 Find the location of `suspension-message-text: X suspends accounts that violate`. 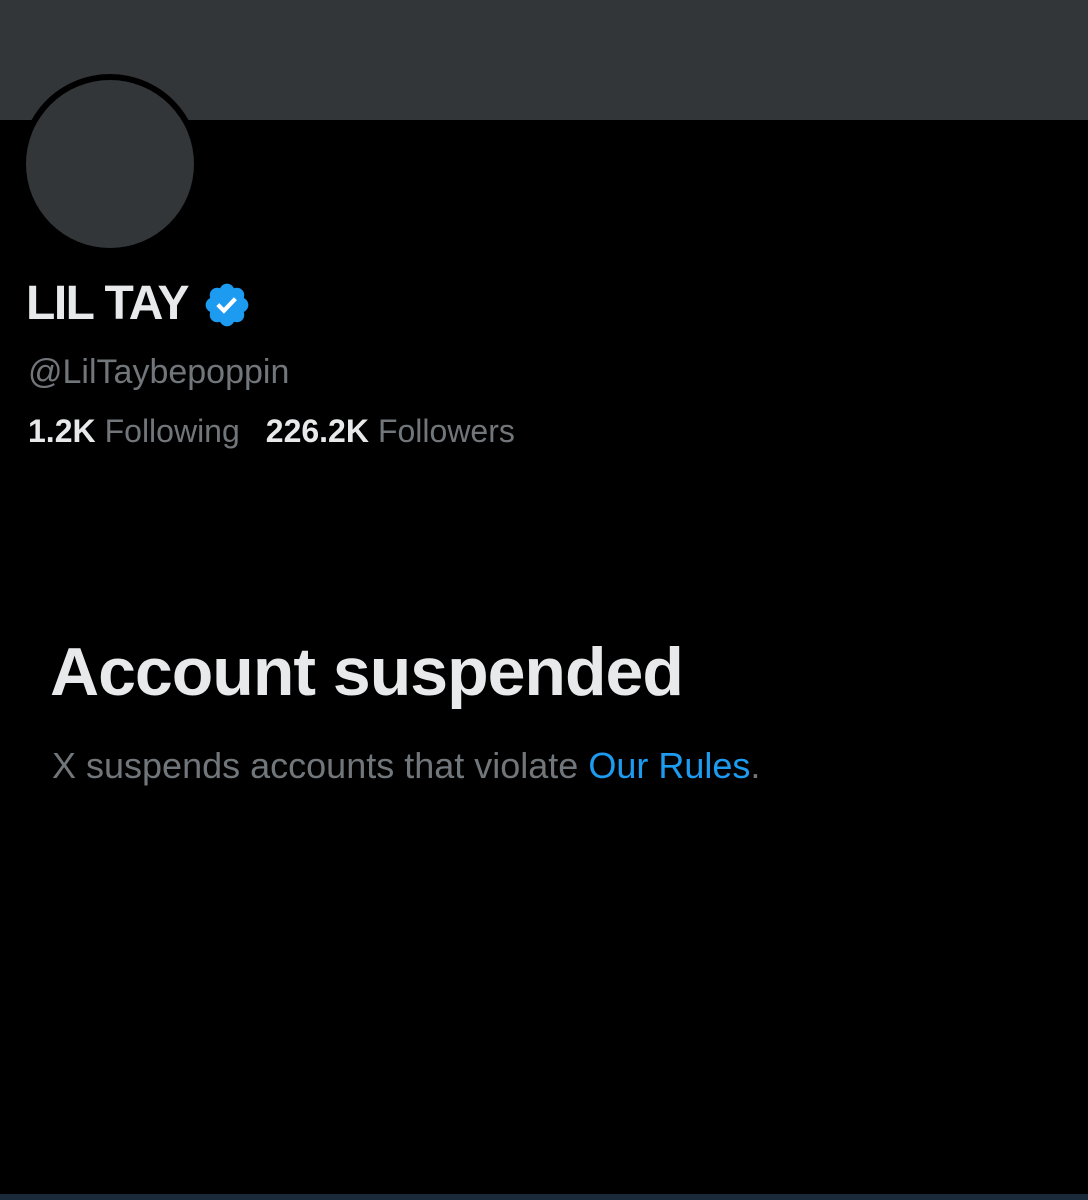

suspension-message-text: X suspends accounts that violate is located at coordinates (320, 765).